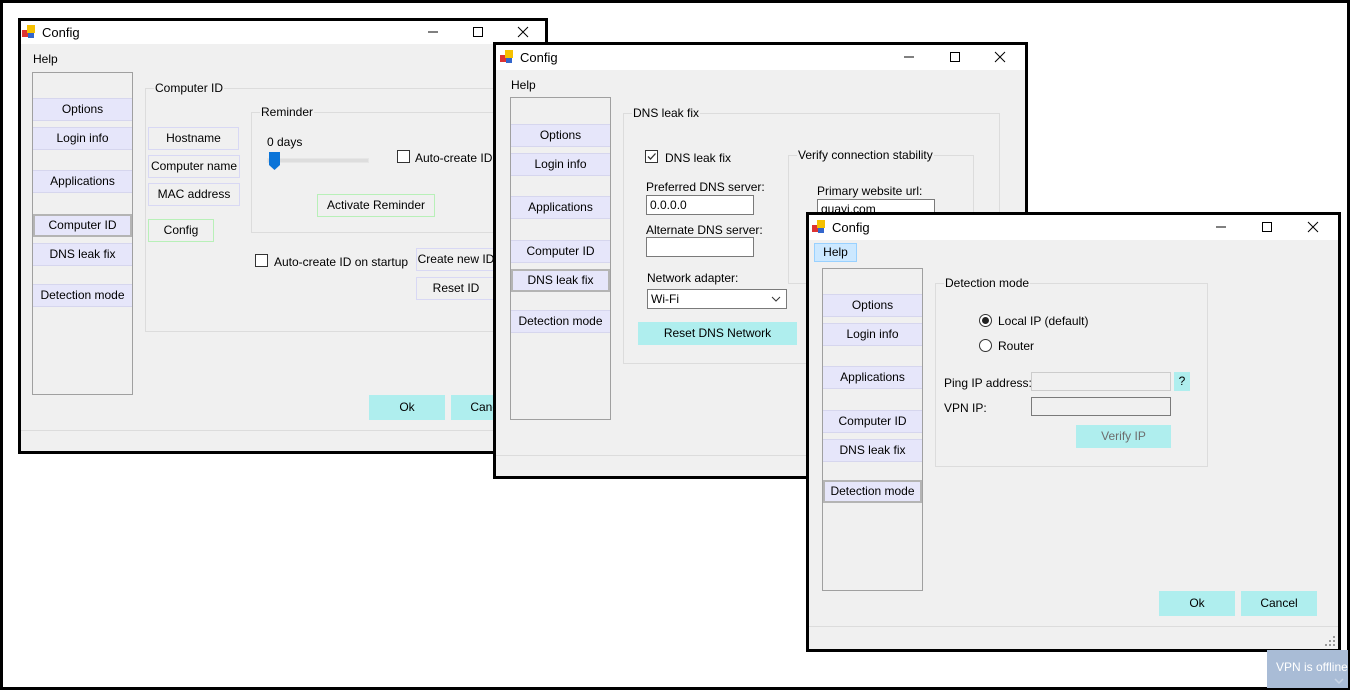 This screenshot has height=690, width=1350. Describe the element at coordinates (274, 161) in the screenshot. I see `reminder-slider-thumb` at that location.